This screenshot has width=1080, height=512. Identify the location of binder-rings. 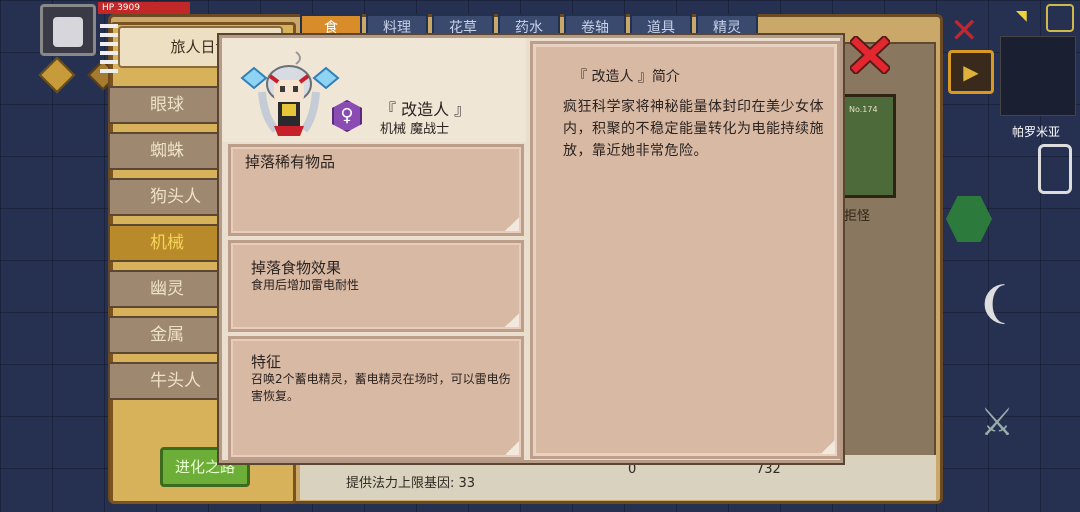
(109, 49).